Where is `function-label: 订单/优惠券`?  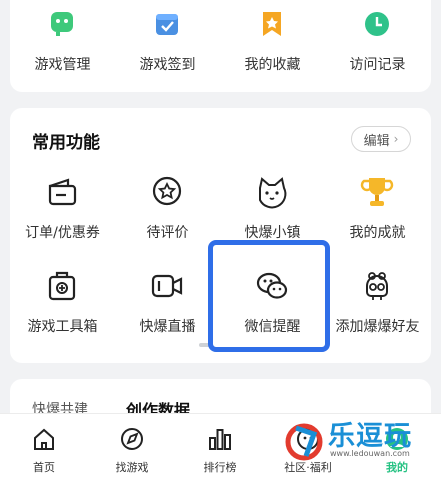 function-label: 订单/优惠券 is located at coordinates (62, 233).